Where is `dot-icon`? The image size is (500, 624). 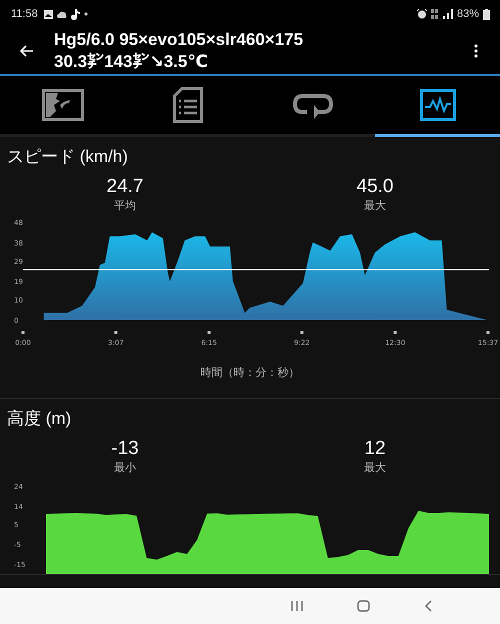 dot-icon is located at coordinates (86, 14).